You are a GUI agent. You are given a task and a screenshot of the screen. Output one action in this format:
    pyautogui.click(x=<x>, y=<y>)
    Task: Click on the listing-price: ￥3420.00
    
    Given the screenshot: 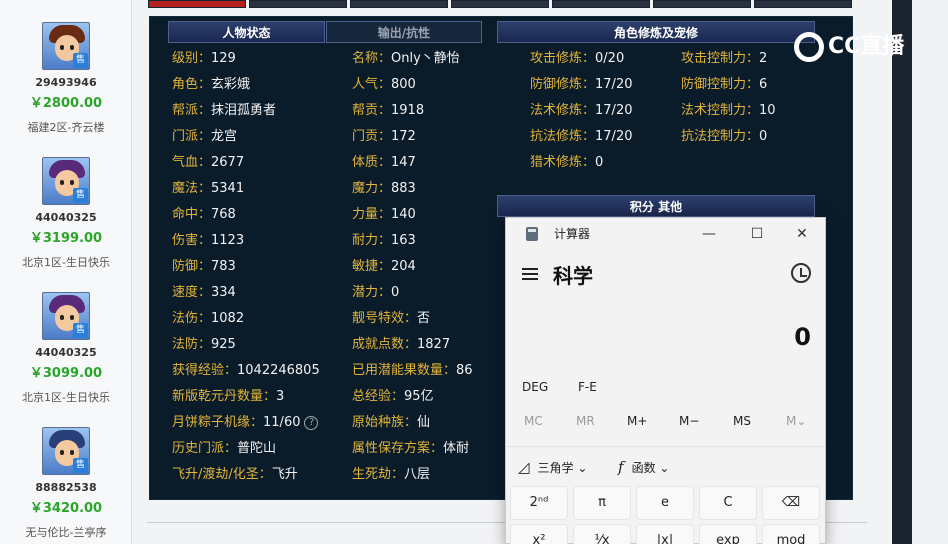 What is the action you would take?
    pyautogui.click(x=66, y=508)
    